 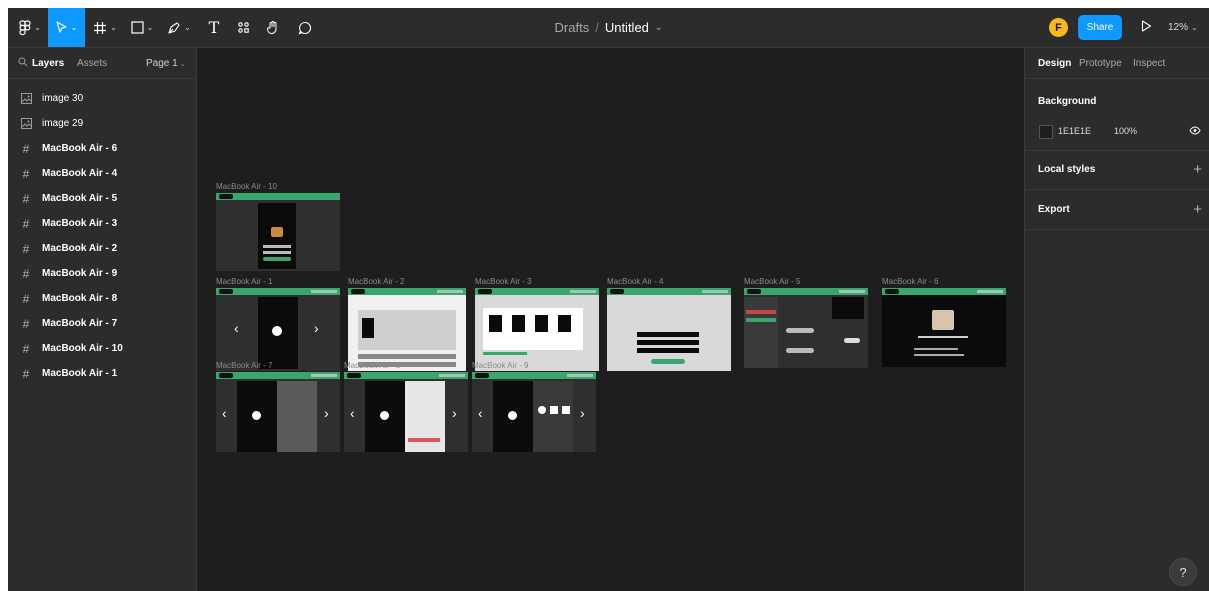 I want to click on pen-tool-button: ⌄, so click(x=179, y=27).